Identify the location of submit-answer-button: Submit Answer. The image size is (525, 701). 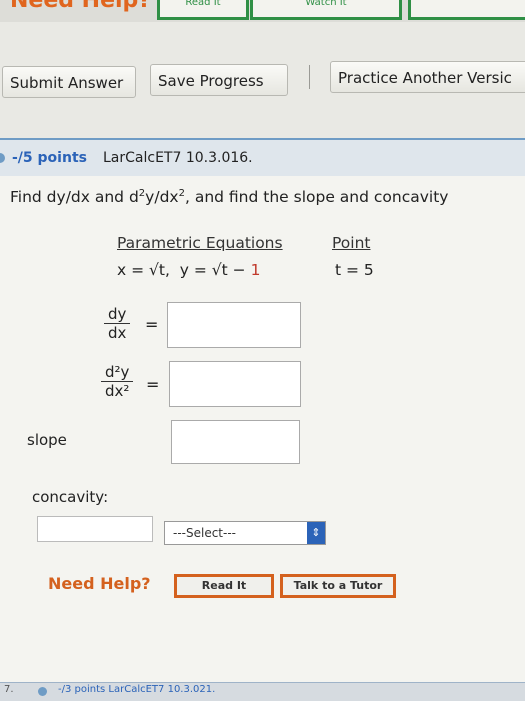
(69, 82).